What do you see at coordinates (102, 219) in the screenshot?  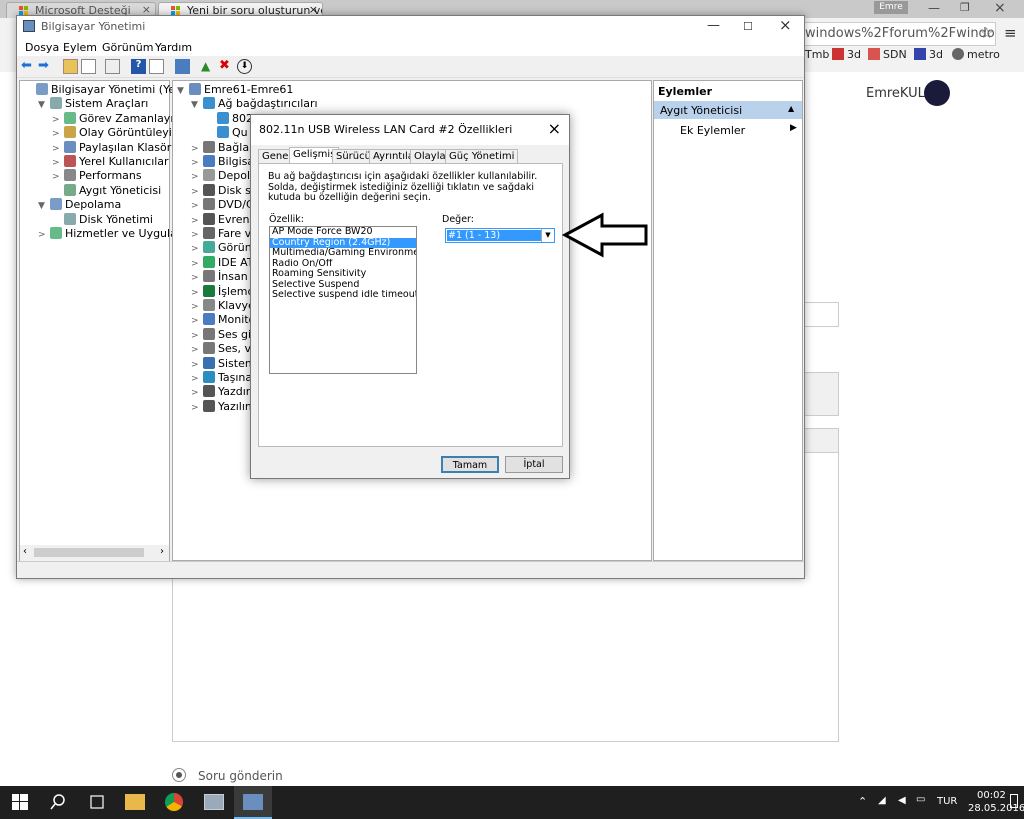 I see `tree-item: Disk Yönetimi` at bounding box center [102, 219].